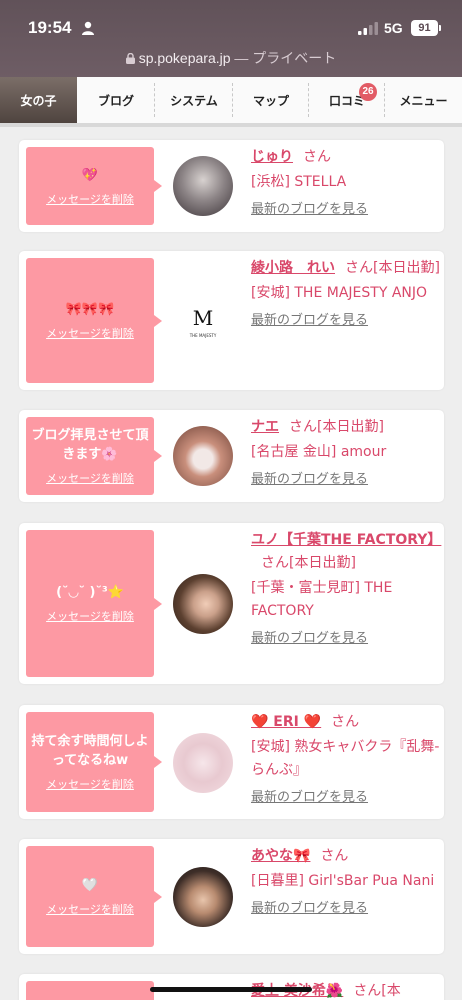  Describe the element at coordinates (231, 38) in the screenshot. I see `browser-top-bar: 19:54 5G 91 sp.pokepara.jp — プライベート` at that location.